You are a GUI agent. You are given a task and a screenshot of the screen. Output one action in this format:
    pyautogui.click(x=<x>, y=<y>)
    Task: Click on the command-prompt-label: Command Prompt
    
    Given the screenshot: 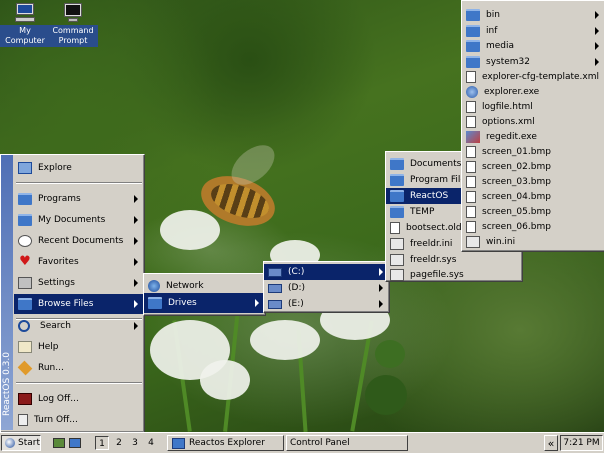 What is the action you would take?
    pyautogui.click(x=73, y=36)
    